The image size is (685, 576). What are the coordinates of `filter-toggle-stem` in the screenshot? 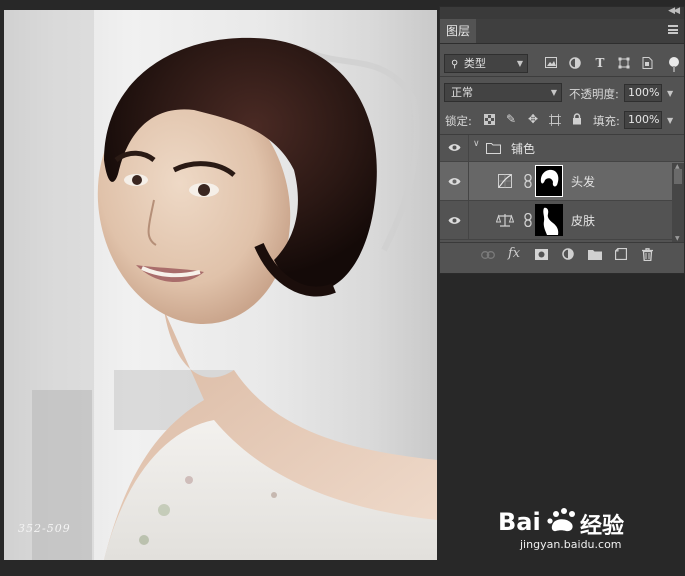 It's located at (674, 69).